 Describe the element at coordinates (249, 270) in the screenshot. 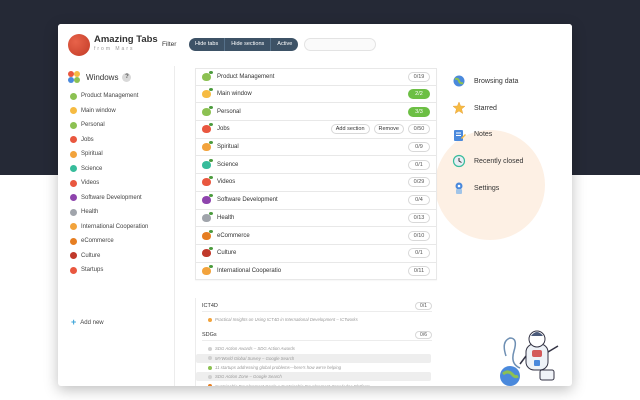

I see `window-row-label: International Cooperatio` at that location.